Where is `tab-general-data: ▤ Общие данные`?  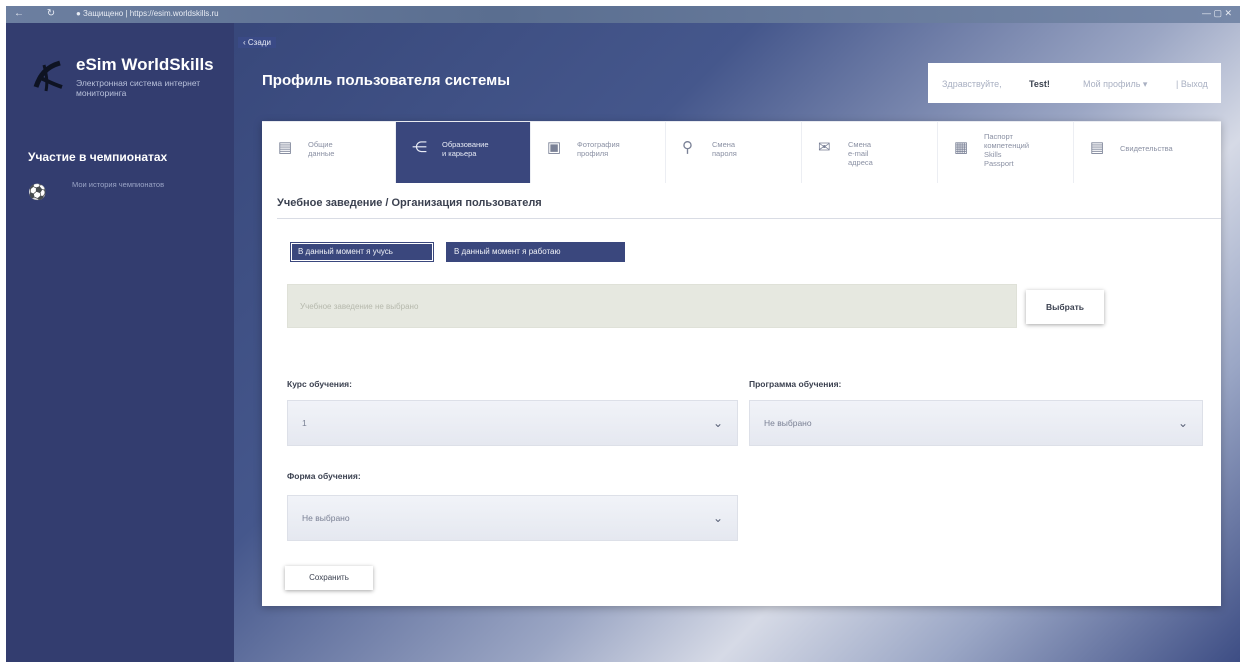
tab-general-data: ▤ Общие данные is located at coordinates (329, 152).